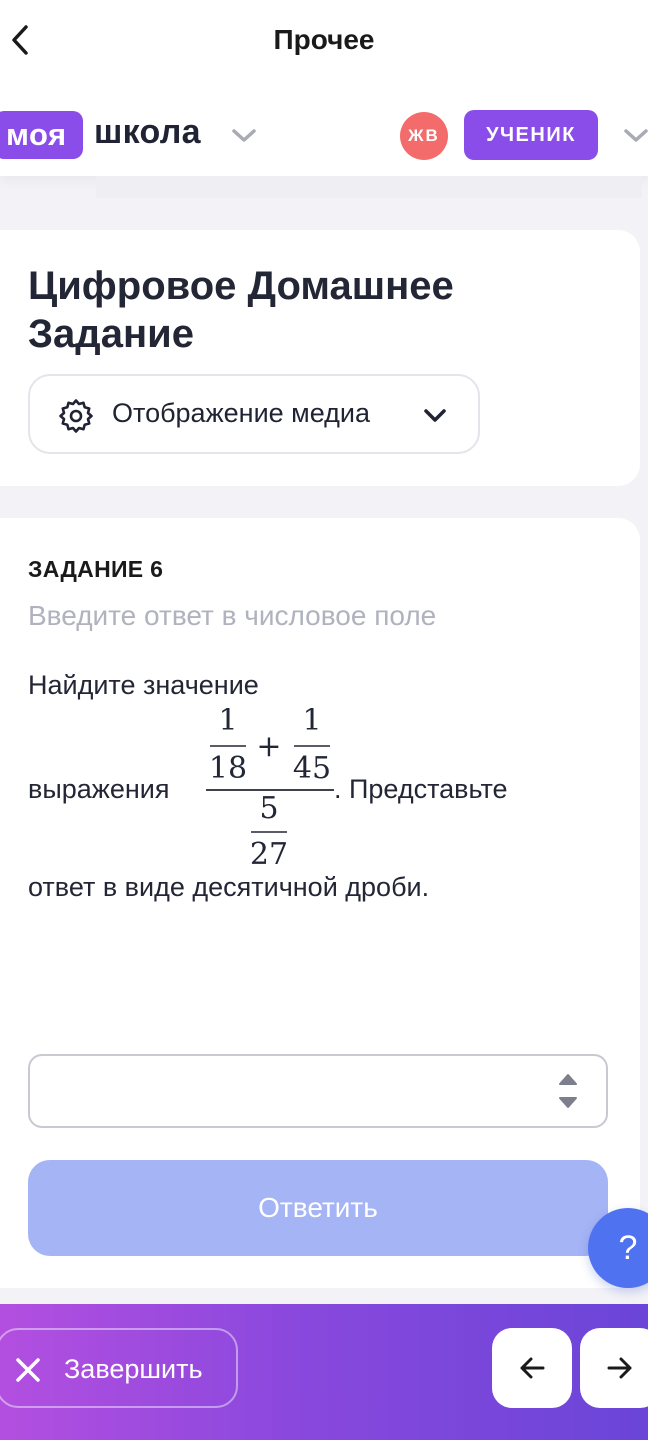 The width and height of the screenshot is (648, 1440). I want to click on previous-task-button, so click(532, 1368).